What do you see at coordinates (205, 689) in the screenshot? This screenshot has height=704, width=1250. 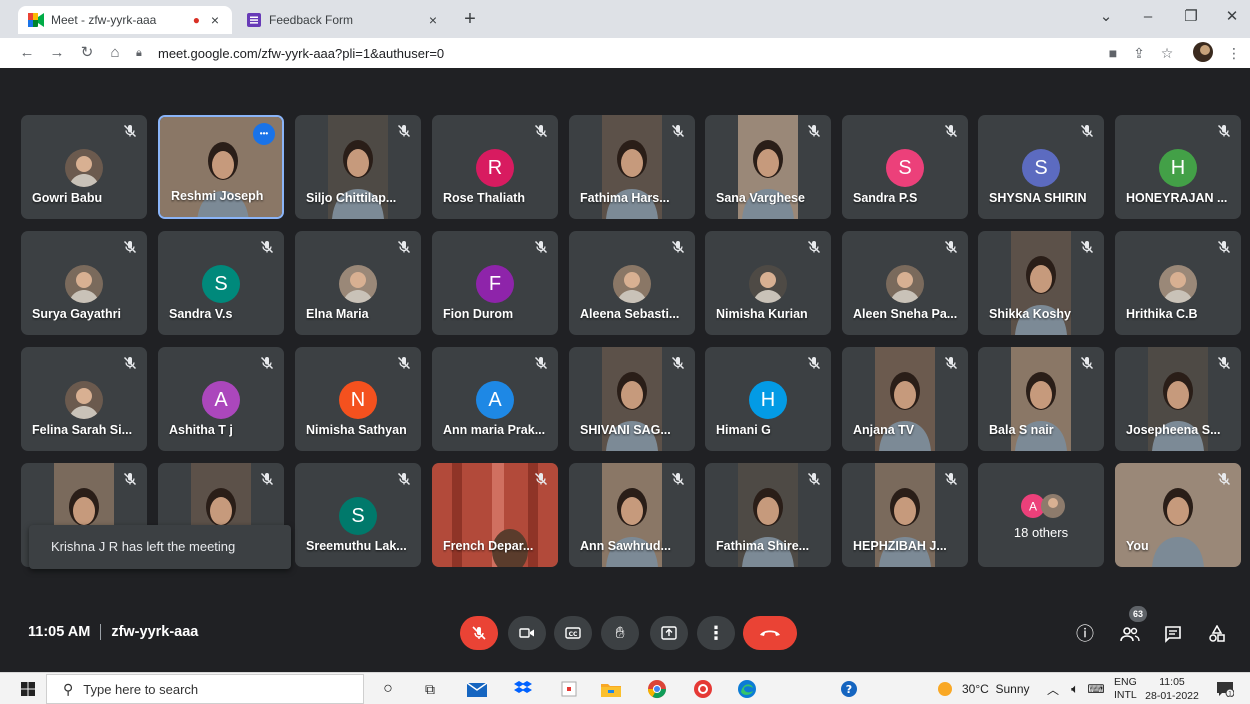 I see `taskbar-search-box: ⚲ Type here to search` at bounding box center [205, 689].